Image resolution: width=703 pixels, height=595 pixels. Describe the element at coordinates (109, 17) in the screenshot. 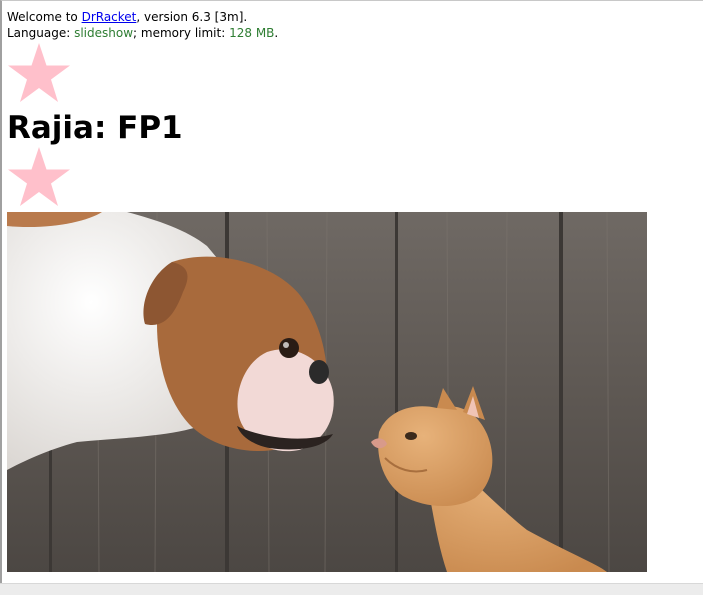

I see `drracket-link: DrRacket` at that location.